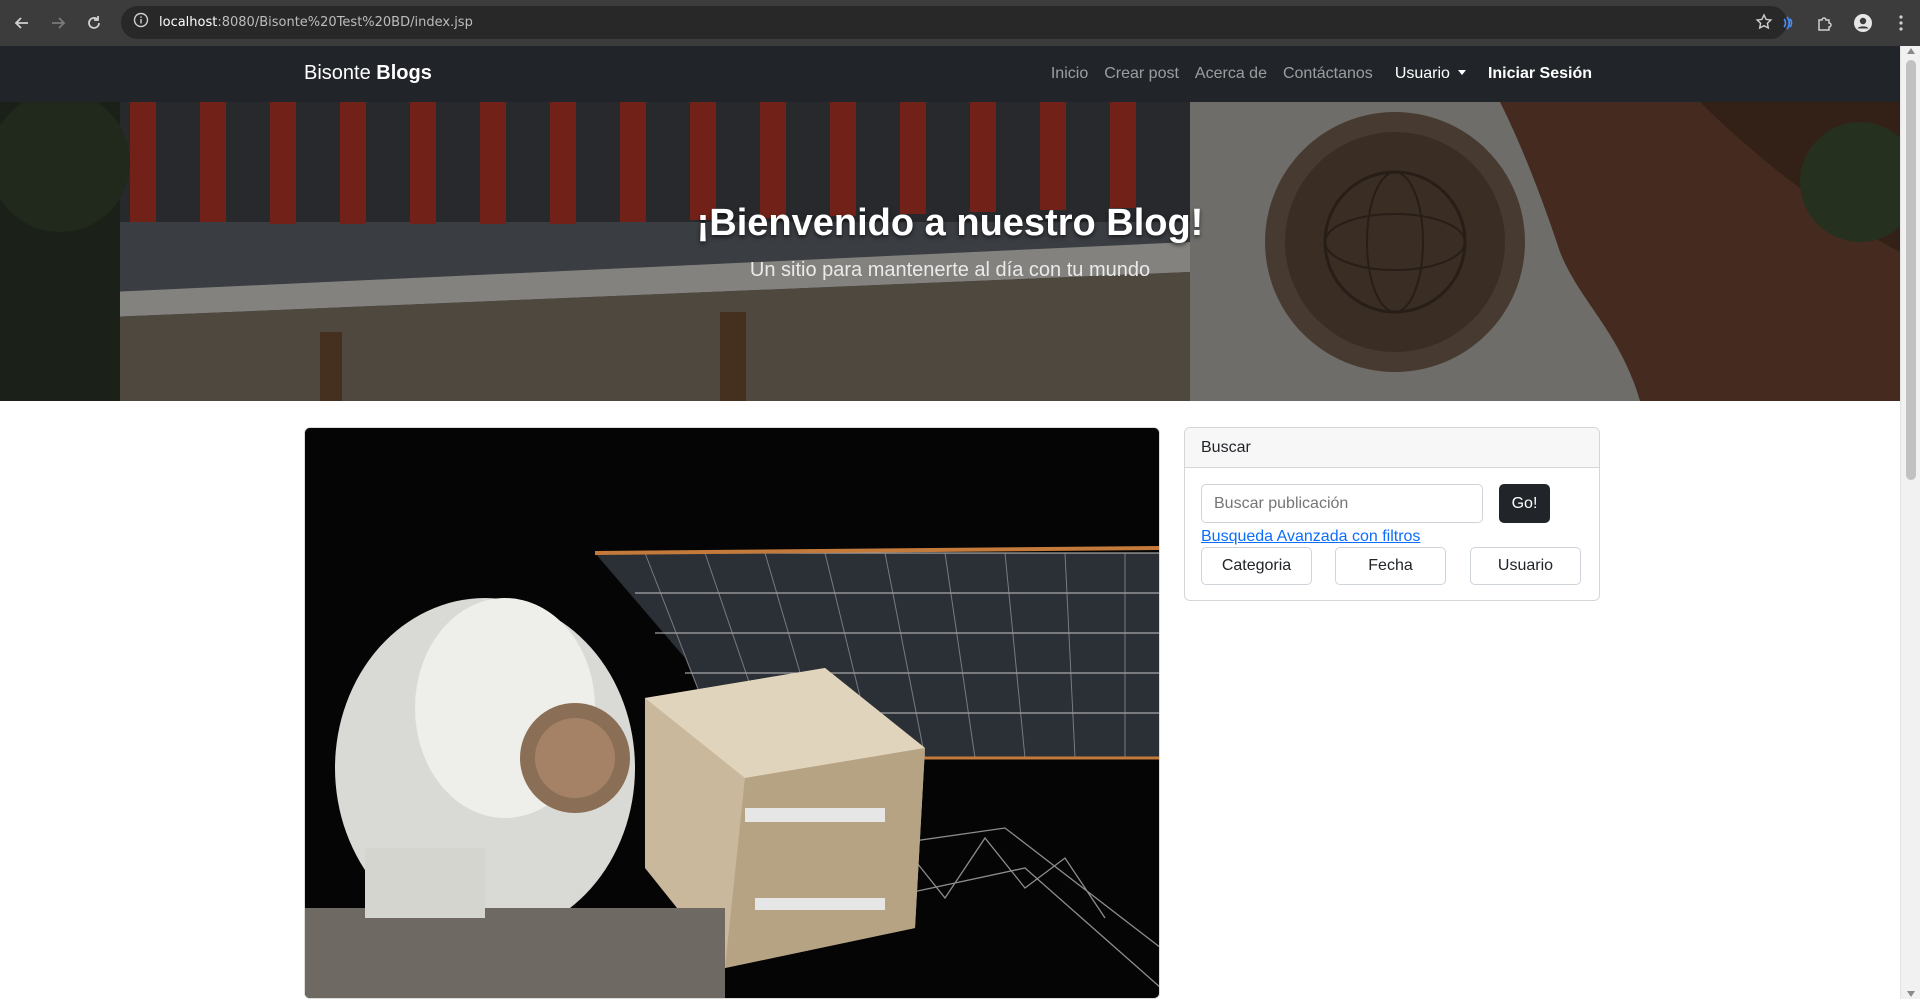 The height and width of the screenshot is (999, 1920). I want to click on user-dropdown: Usuario, so click(1430, 74).